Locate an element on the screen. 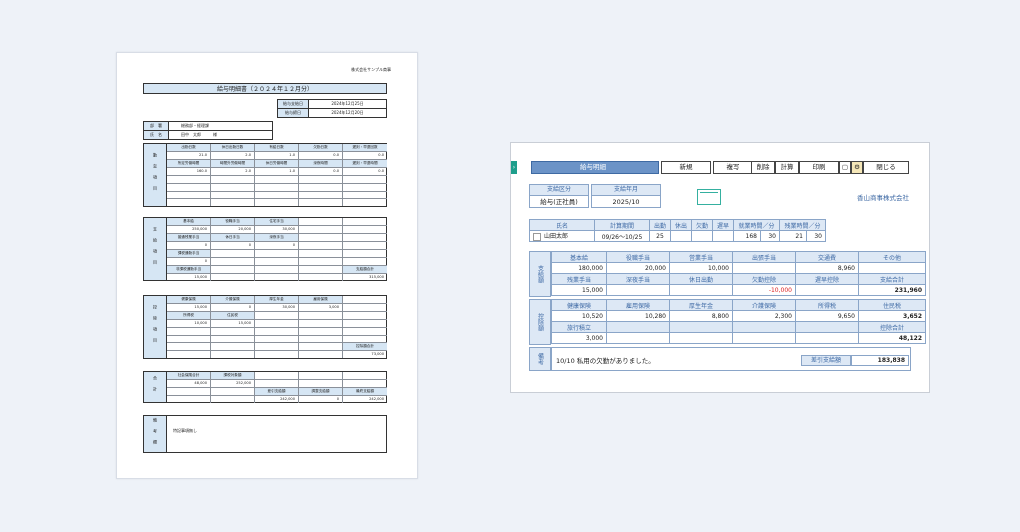  ded-value: 3,000 is located at coordinates (579, 338).